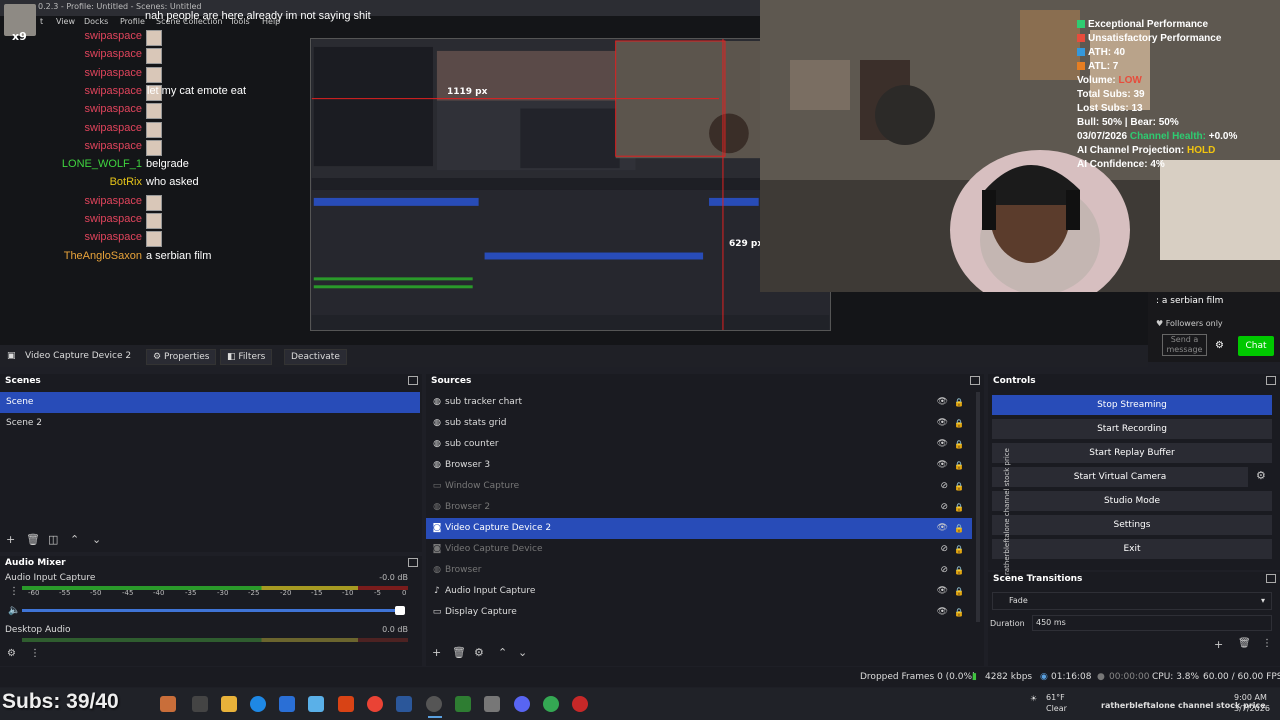  I want to click on deactivate-button: Deactivate, so click(315, 357).